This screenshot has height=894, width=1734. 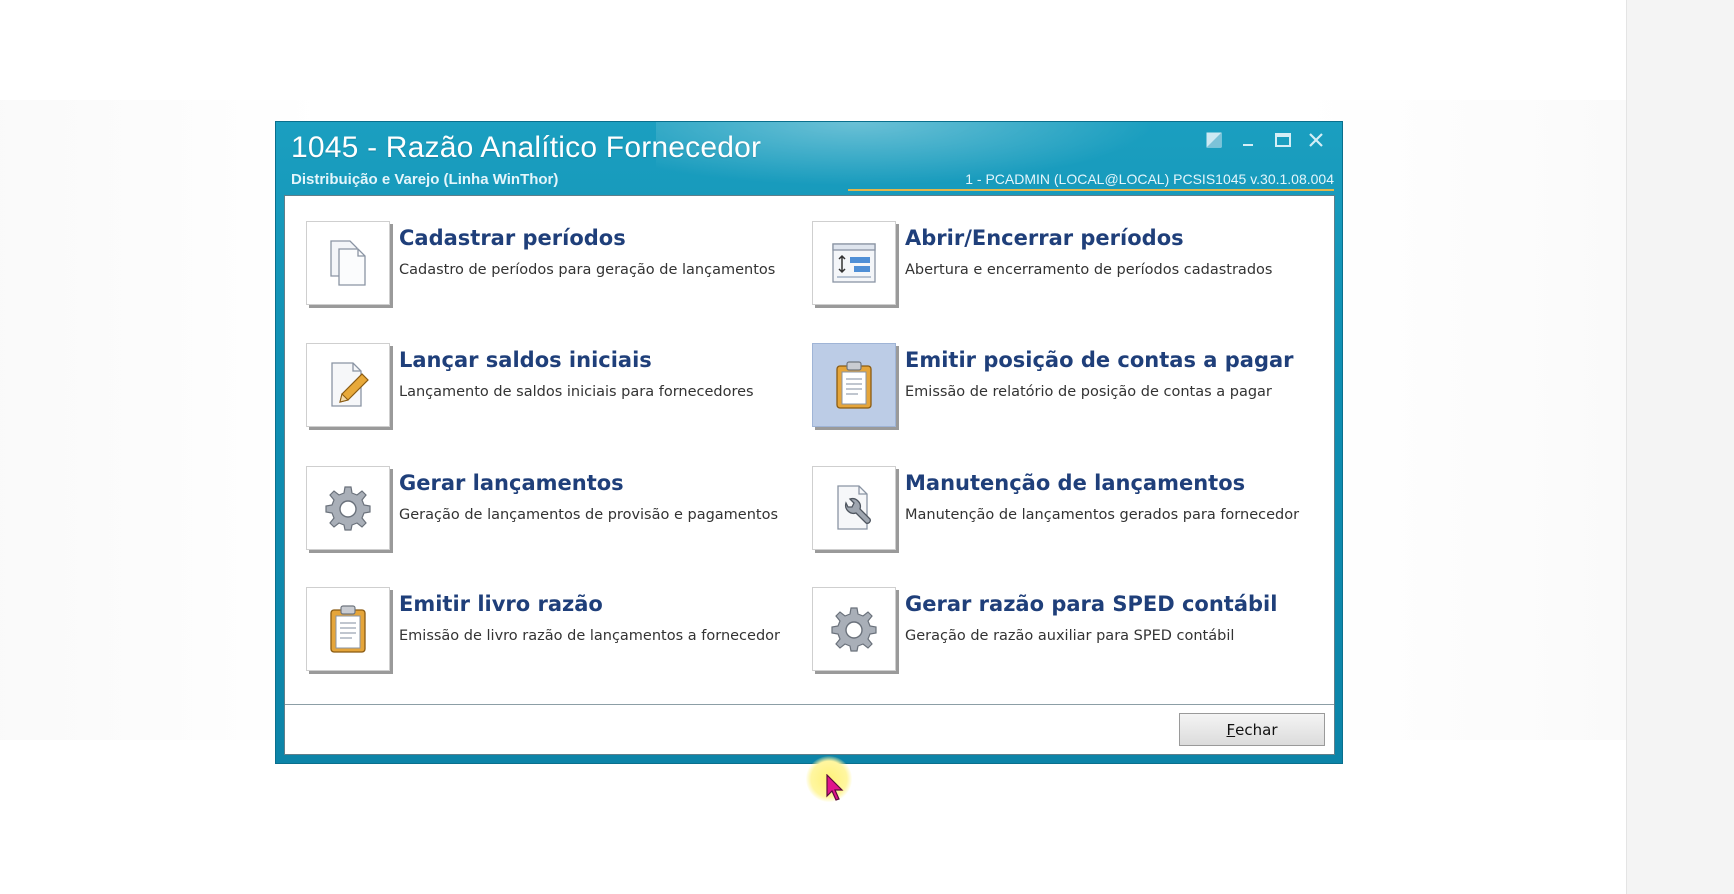 What do you see at coordinates (1680, 447) in the screenshot?
I see `right-panel` at bounding box center [1680, 447].